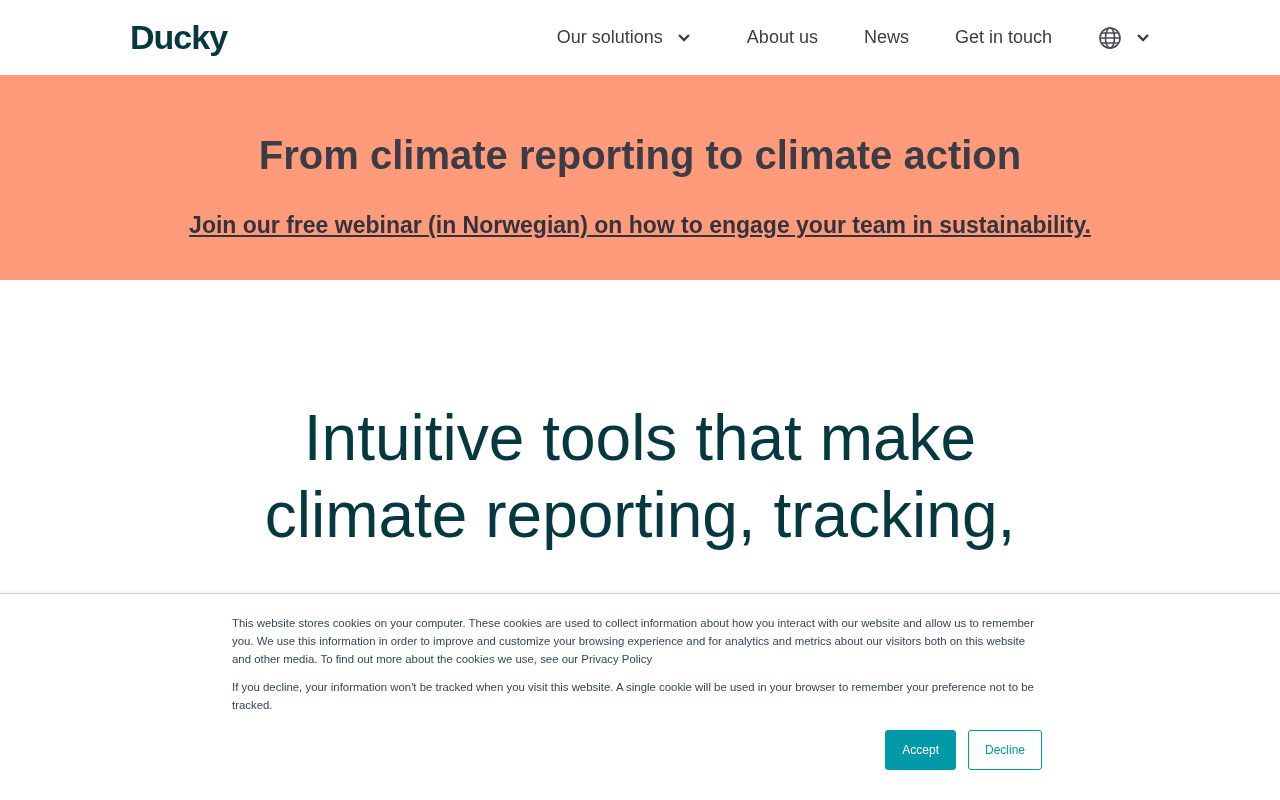  Describe the element at coordinates (1110, 37) in the screenshot. I see `globe-icon` at that location.